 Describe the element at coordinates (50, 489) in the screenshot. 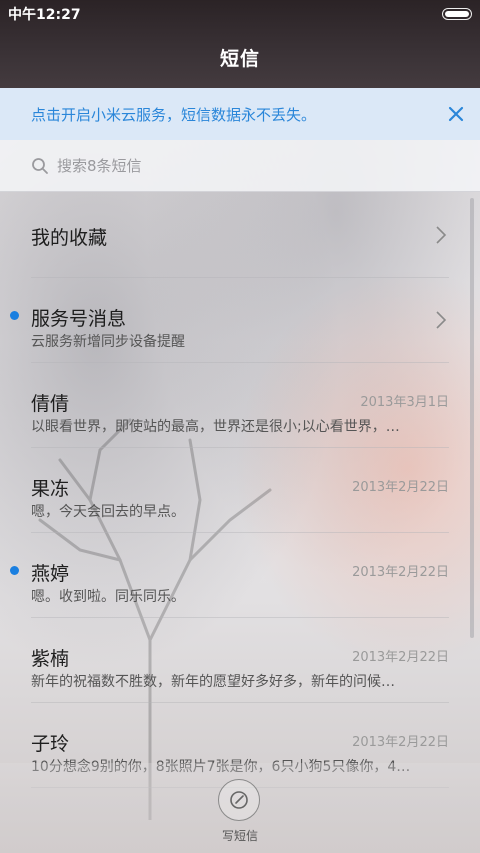

I see `contact-name: 果冻` at that location.